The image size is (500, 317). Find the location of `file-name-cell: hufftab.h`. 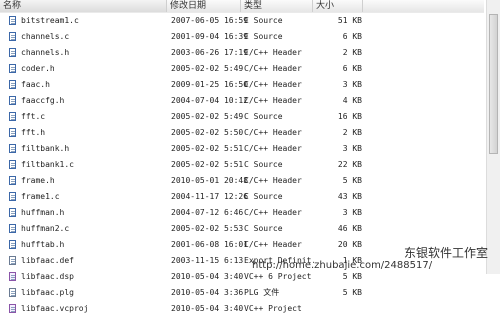

file-name-cell: hufftab.h is located at coordinates (88, 245).